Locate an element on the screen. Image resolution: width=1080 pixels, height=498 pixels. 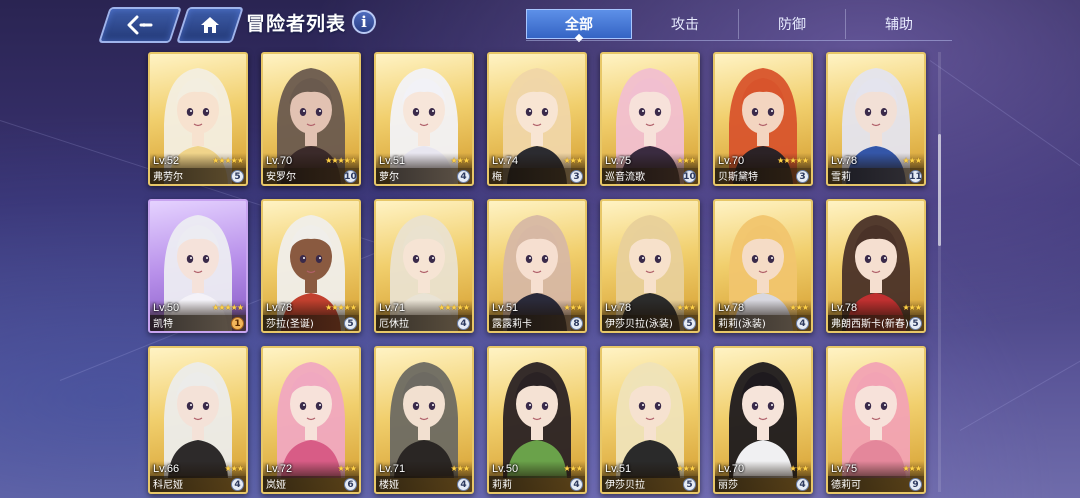
adventurer-card: Lv.71 ★★★★★ 厄休拉 4 is located at coordinates (424, 266).